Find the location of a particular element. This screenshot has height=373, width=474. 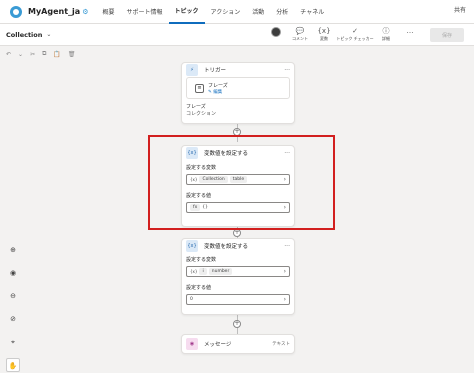

copy-icon: ⧉ is located at coordinates (44, 54).